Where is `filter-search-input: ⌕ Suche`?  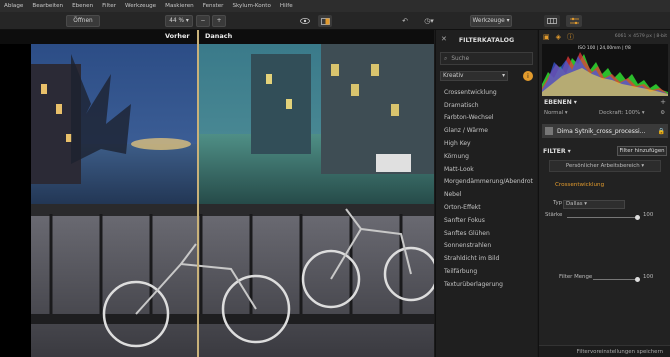
filter-search-input: ⌕ Suche is located at coordinates (486, 58).